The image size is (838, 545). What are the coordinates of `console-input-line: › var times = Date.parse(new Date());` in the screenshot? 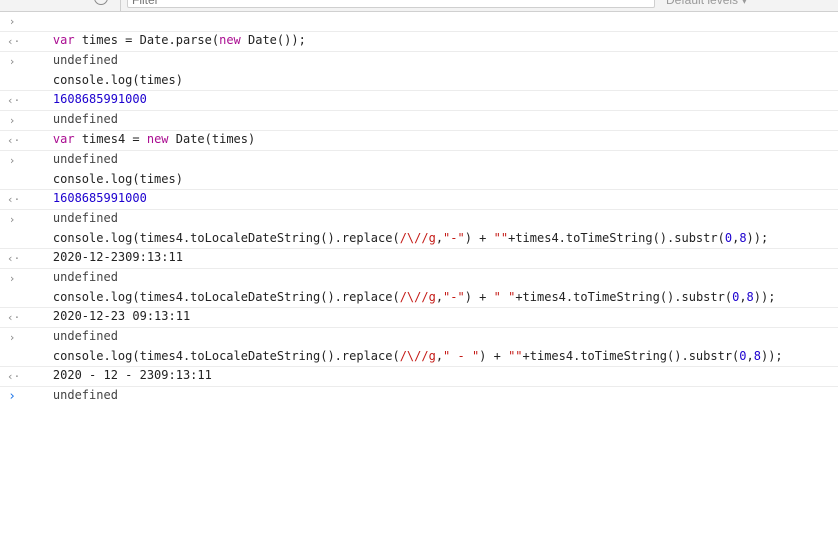 It's located at (419, 29).